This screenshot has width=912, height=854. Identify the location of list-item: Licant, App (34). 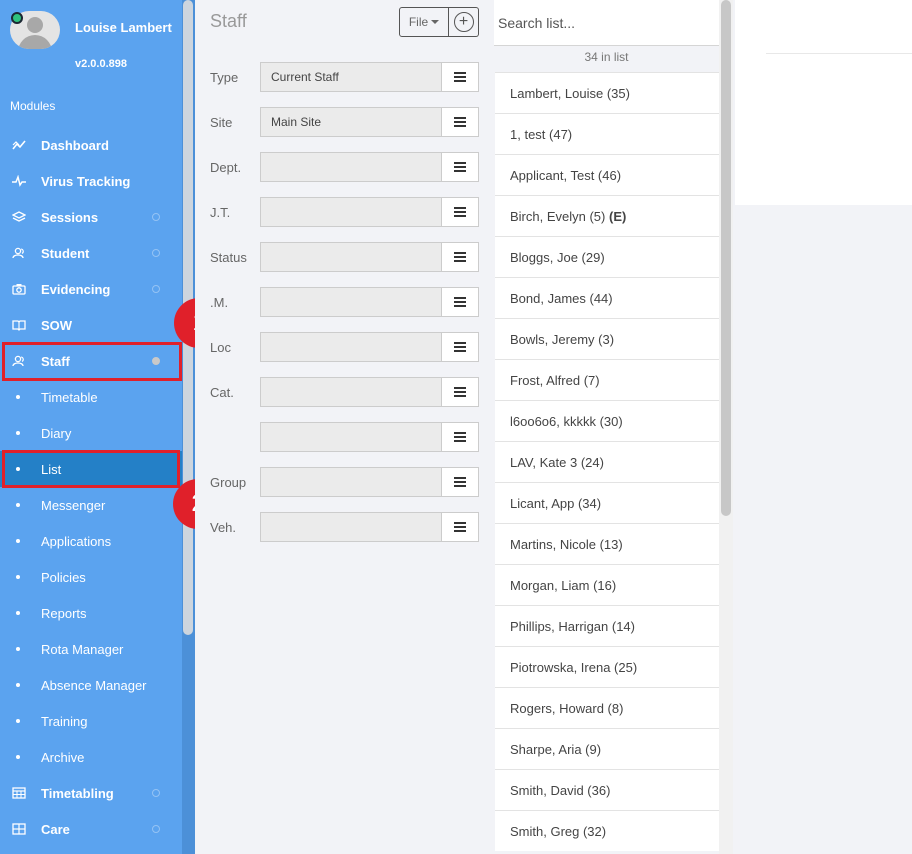
(607, 502).